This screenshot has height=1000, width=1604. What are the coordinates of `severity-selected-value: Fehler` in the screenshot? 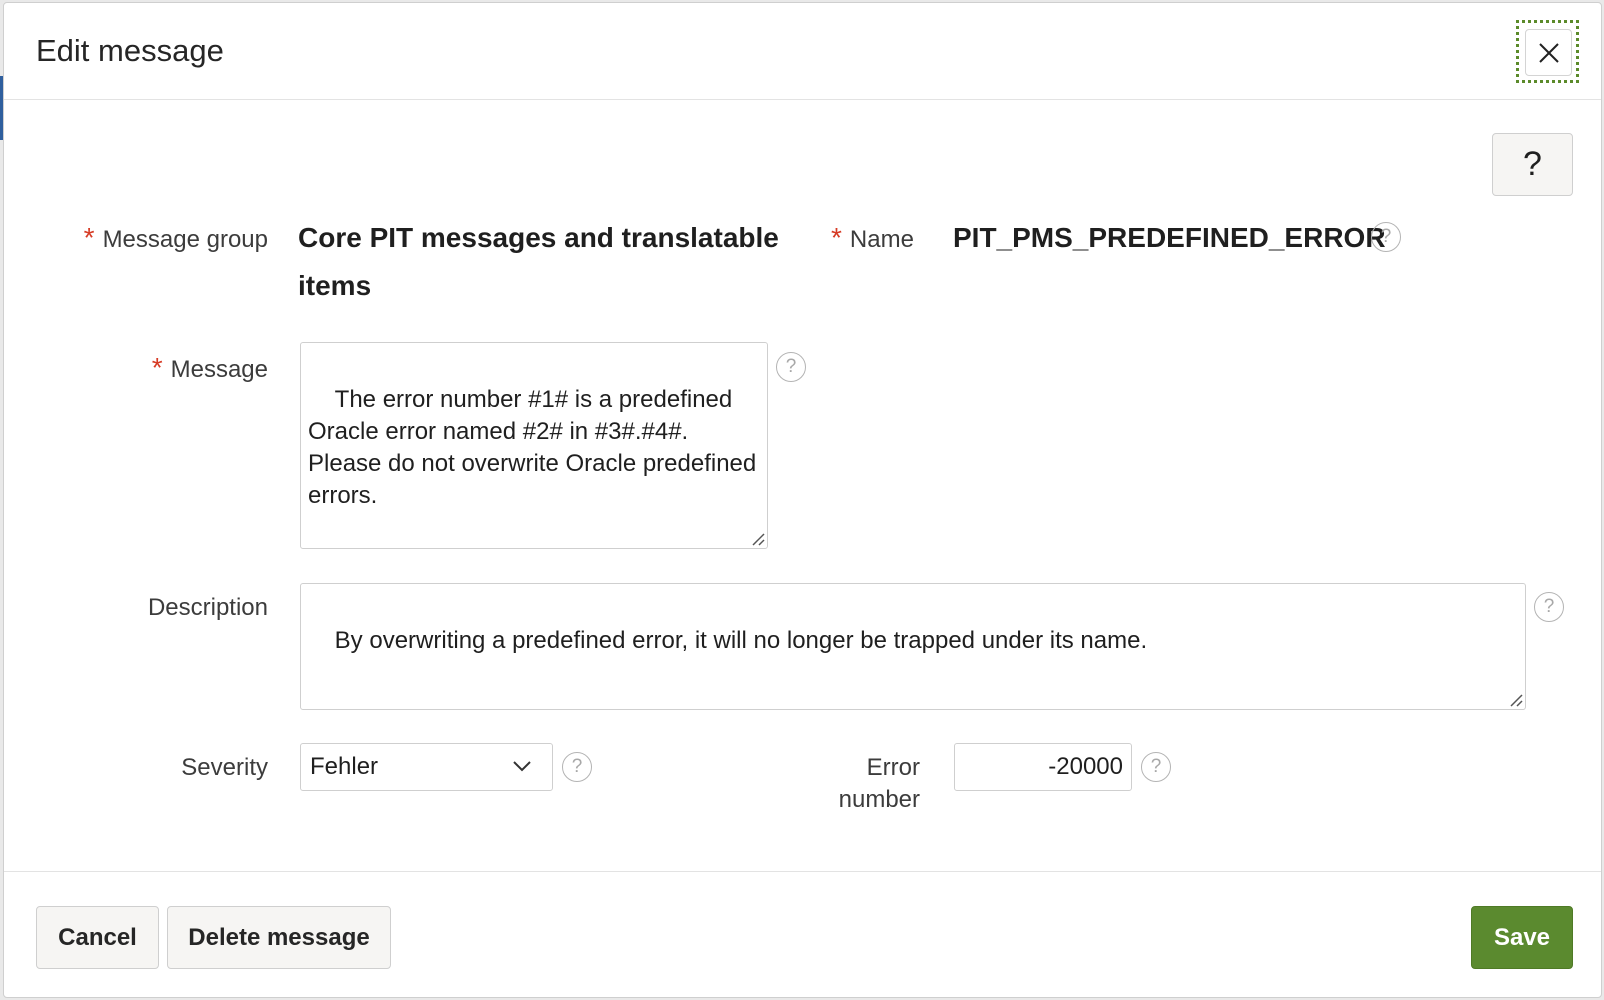 It's located at (344, 766).